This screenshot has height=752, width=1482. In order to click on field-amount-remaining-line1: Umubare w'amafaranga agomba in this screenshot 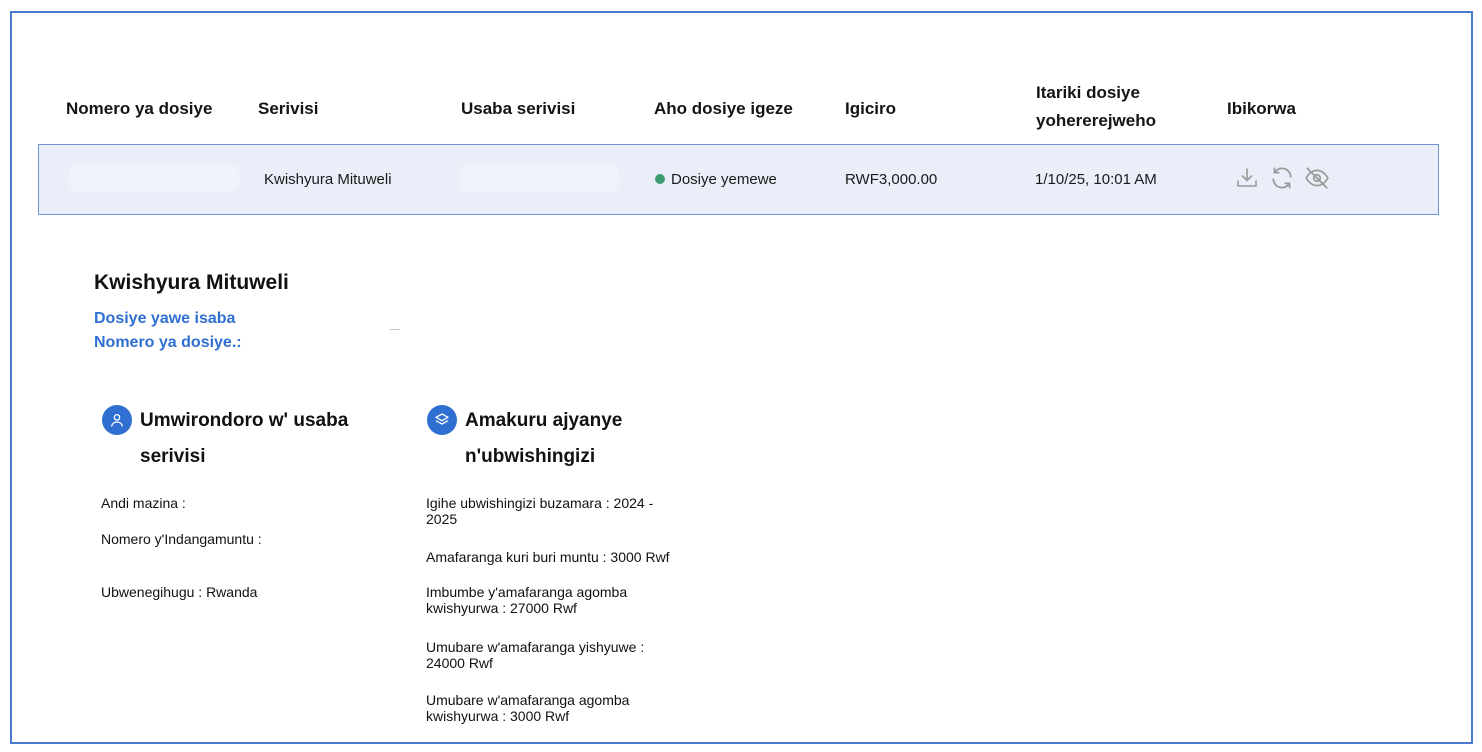, I will do `click(528, 700)`.